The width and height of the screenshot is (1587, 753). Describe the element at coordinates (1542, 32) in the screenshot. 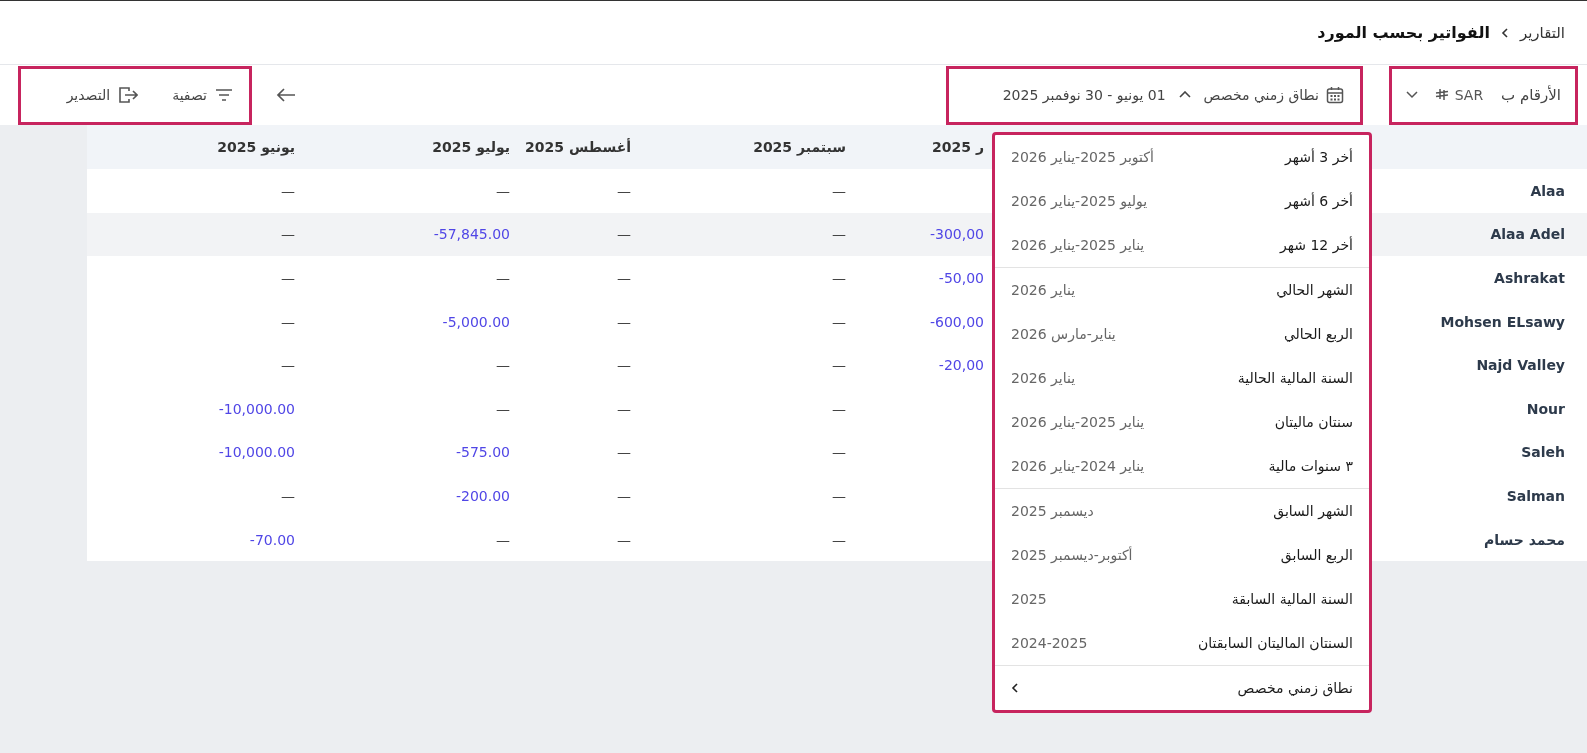

I see `breadcrumb-link: التقارير` at that location.